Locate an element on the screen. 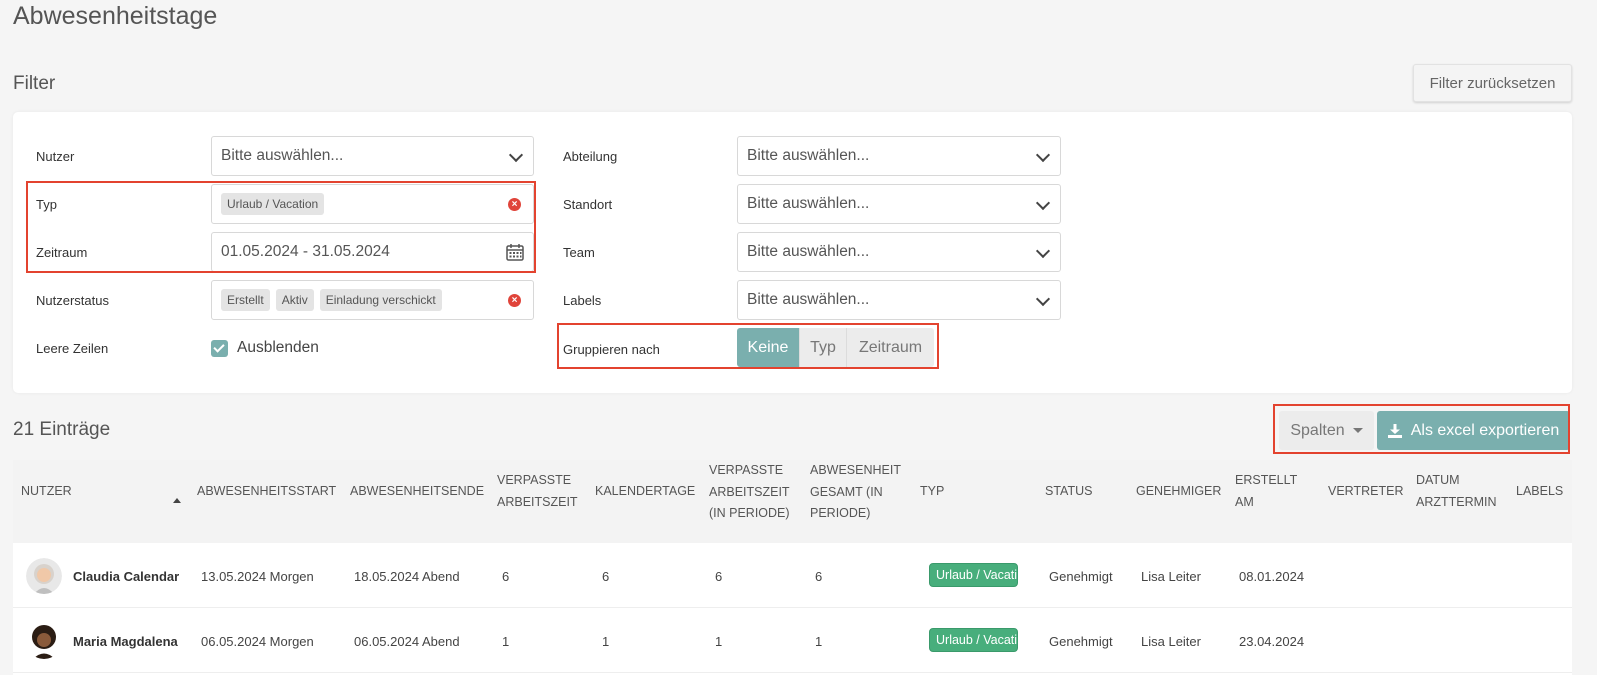  cell-ende: 06.05.2024 Abend is located at coordinates (407, 641).